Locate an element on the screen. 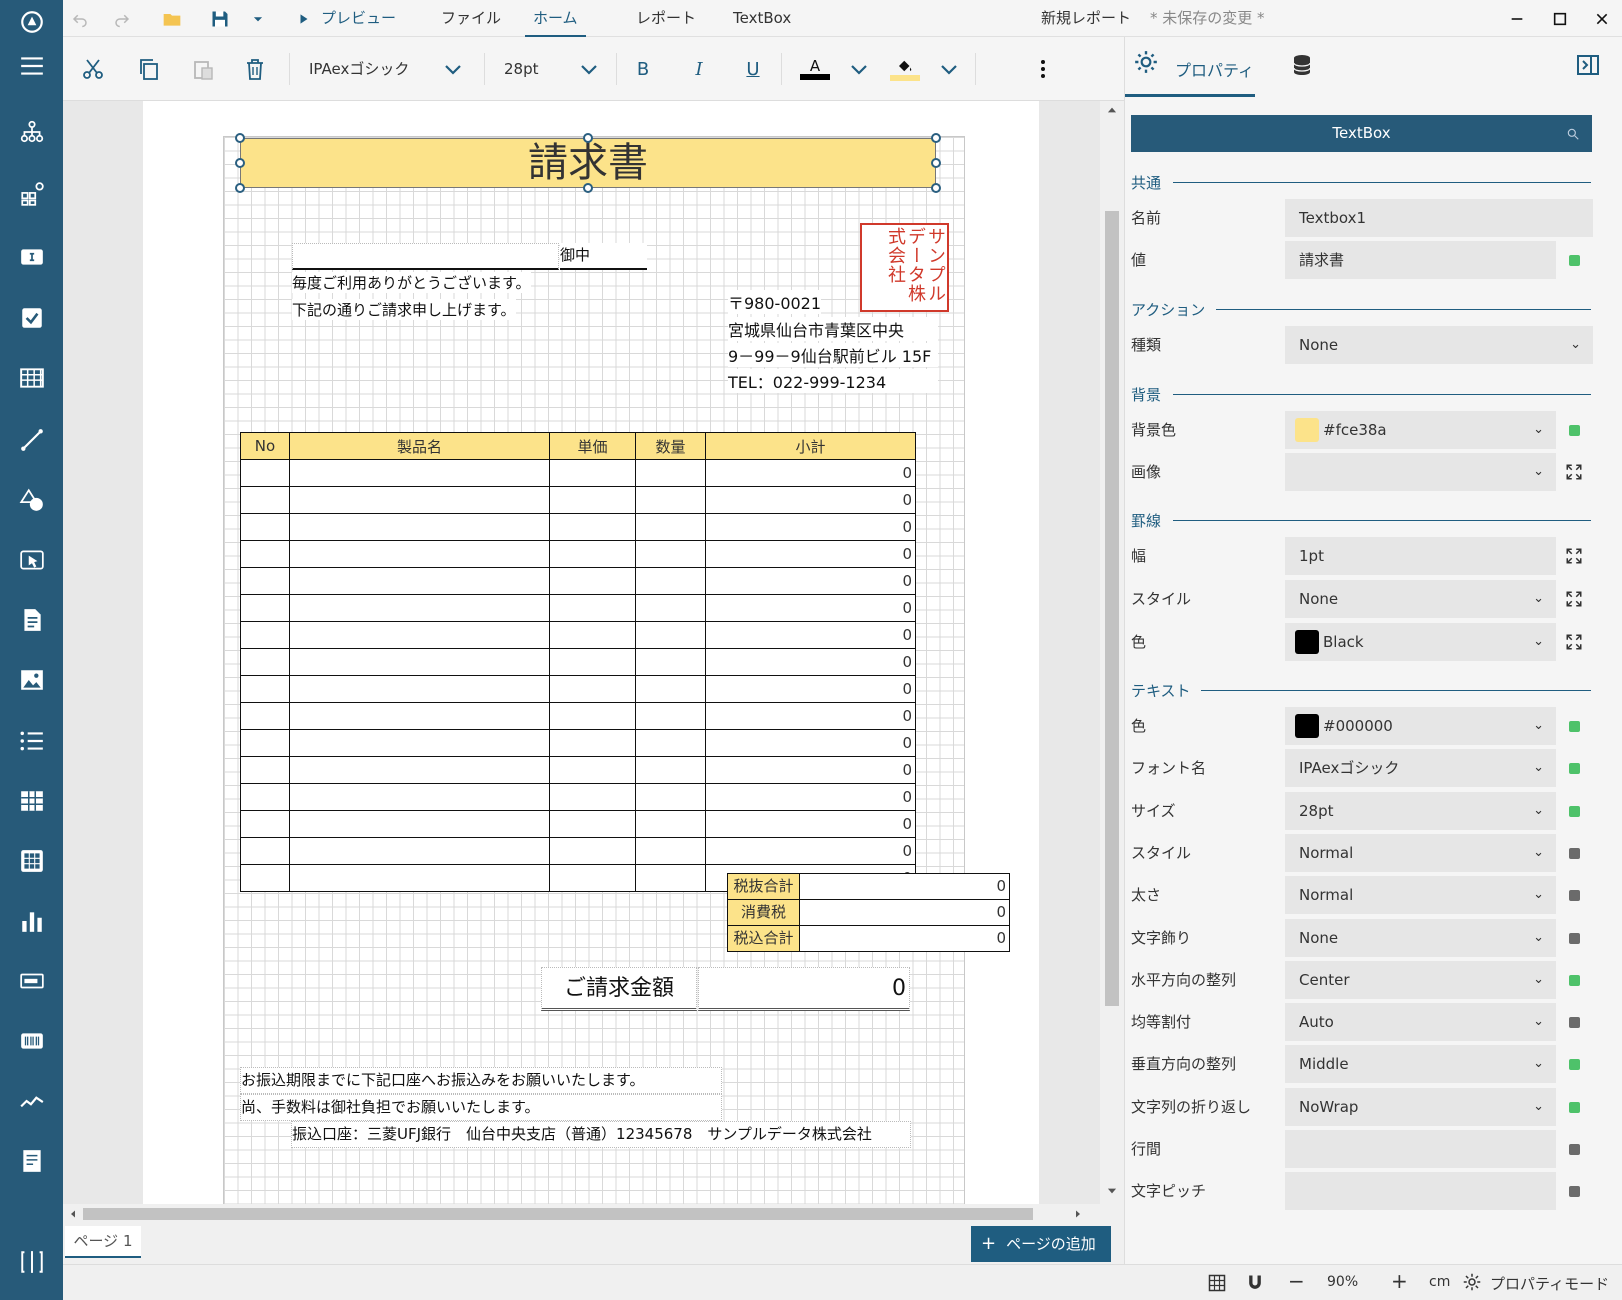 This screenshot has height=1300, width=1622. border-style-select: None ⌄ is located at coordinates (1420, 599).